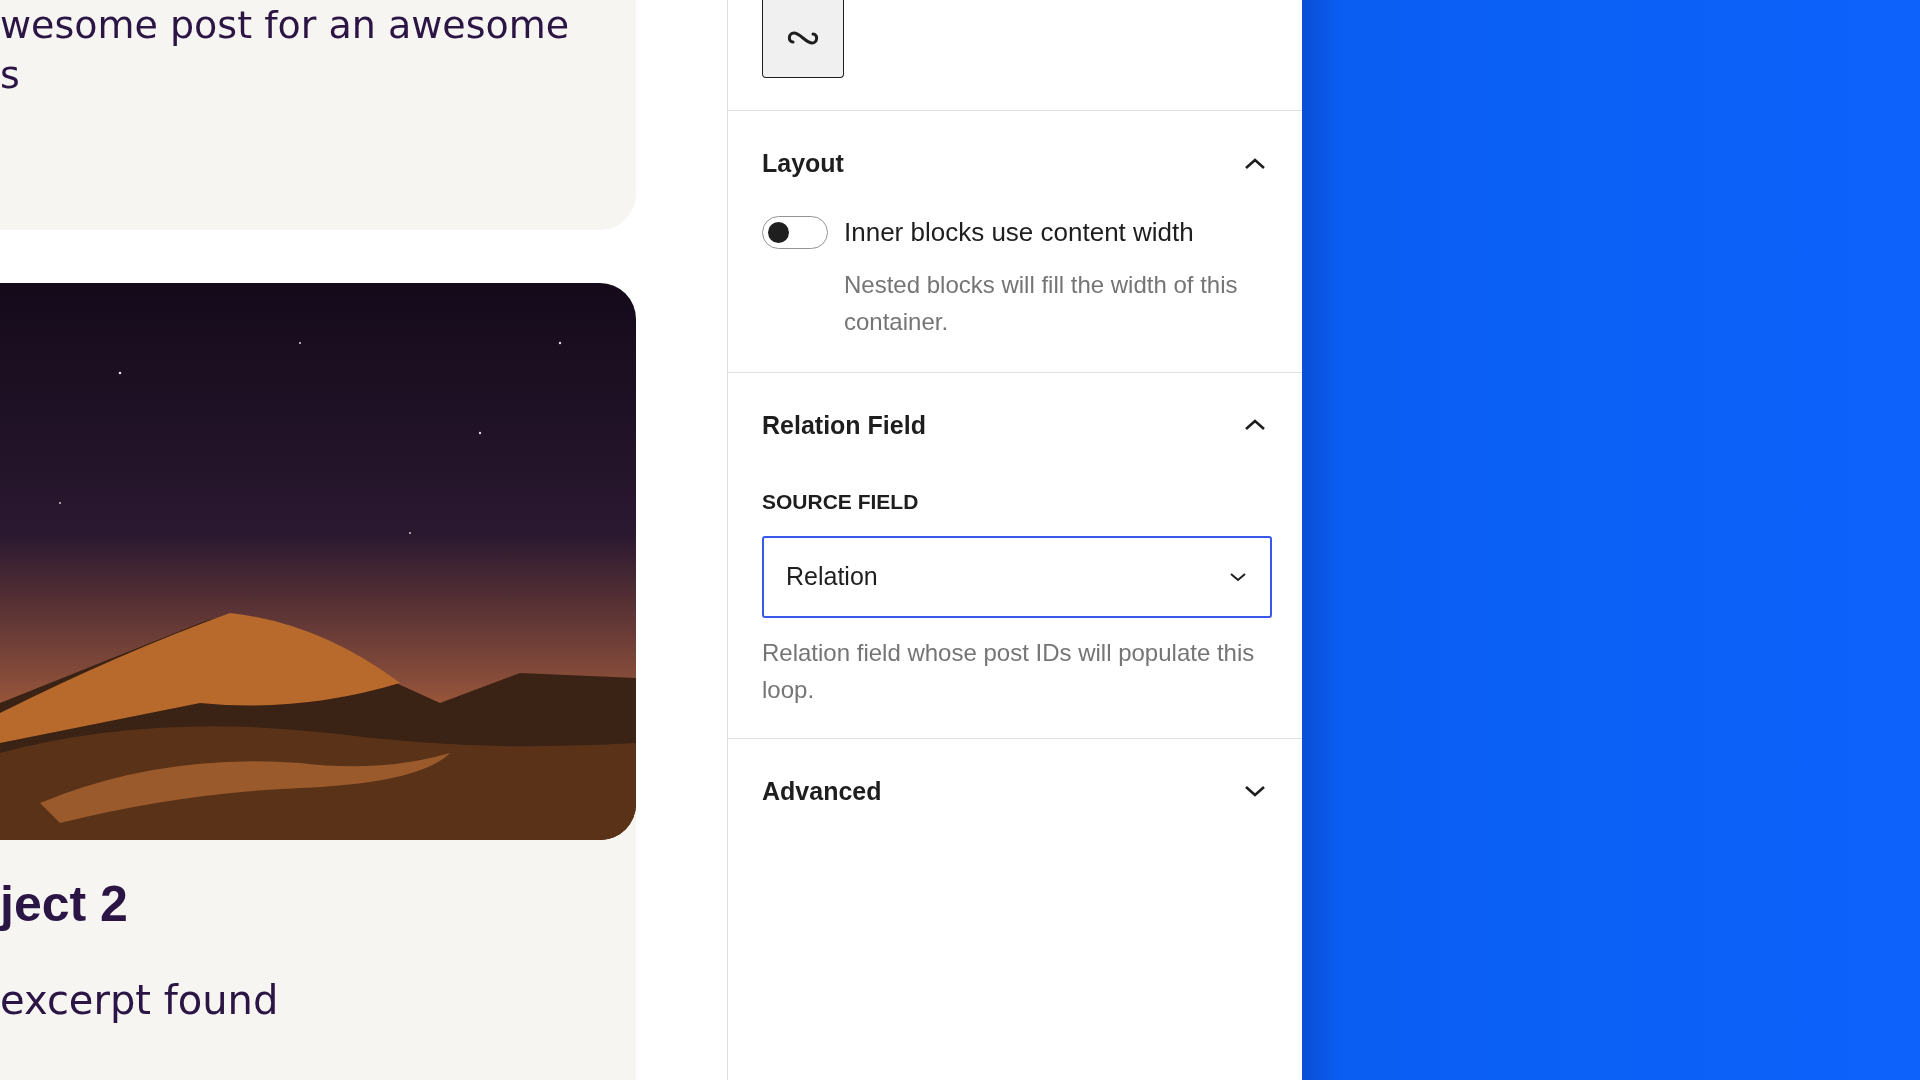 This screenshot has width=1920, height=1080. Describe the element at coordinates (1015, 427) in the screenshot. I see `panel-header: Relation Field` at that location.